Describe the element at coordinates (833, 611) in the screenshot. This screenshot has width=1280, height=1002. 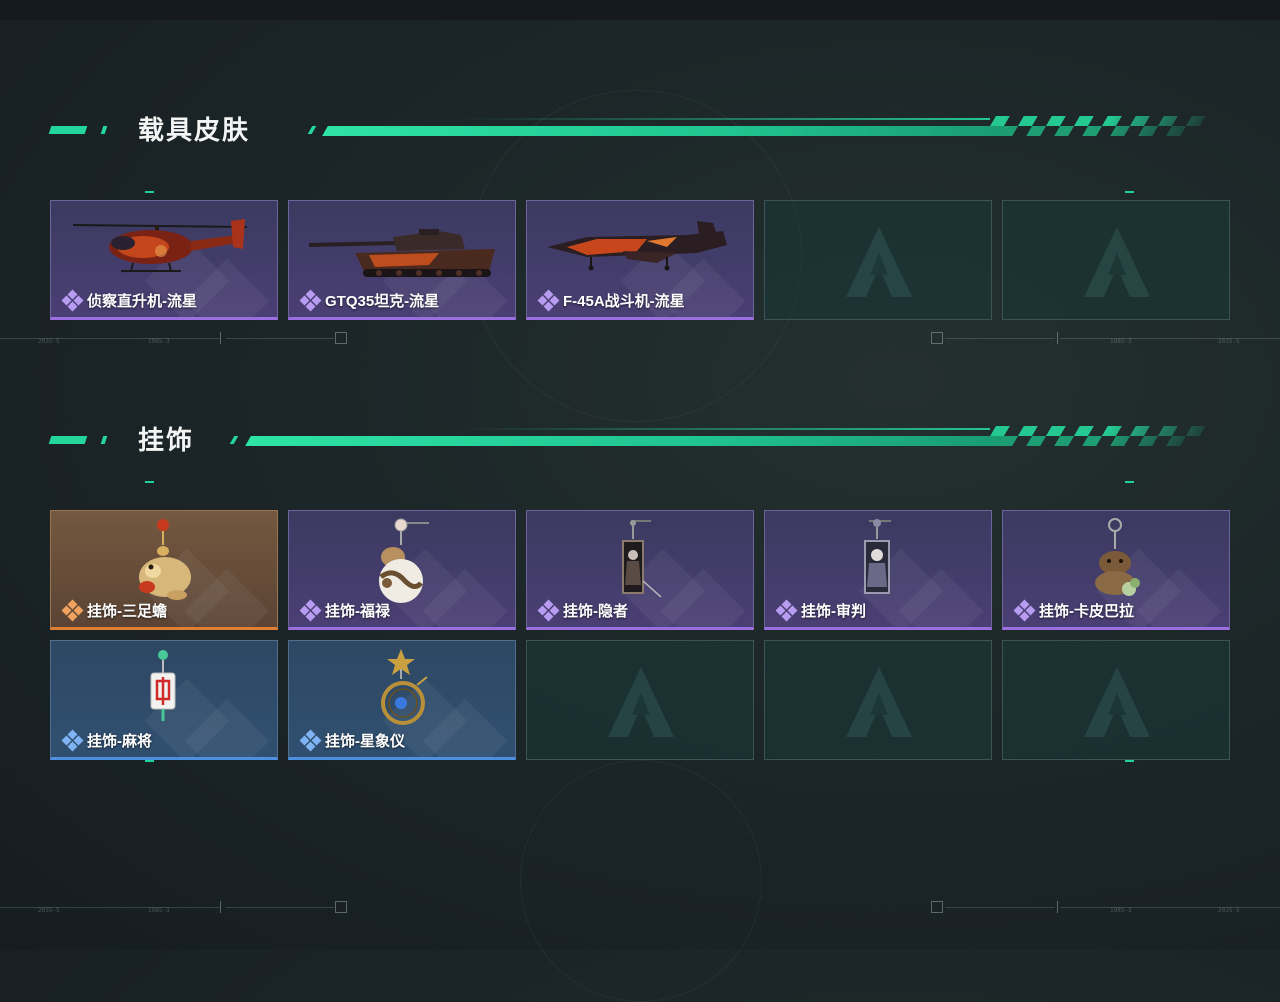
I see `item-name: 挂饰-审判` at that location.